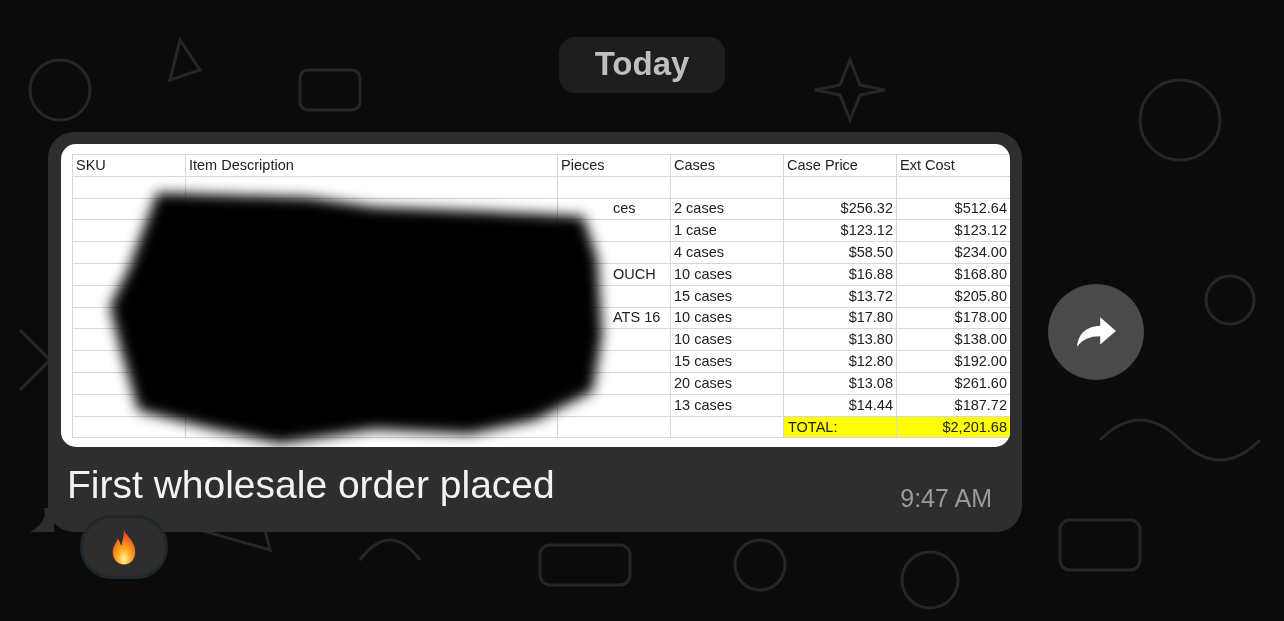  Describe the element at coordinates (980, 383) in the screenshot. I see `cost-cell-text: $261.60` at that location.